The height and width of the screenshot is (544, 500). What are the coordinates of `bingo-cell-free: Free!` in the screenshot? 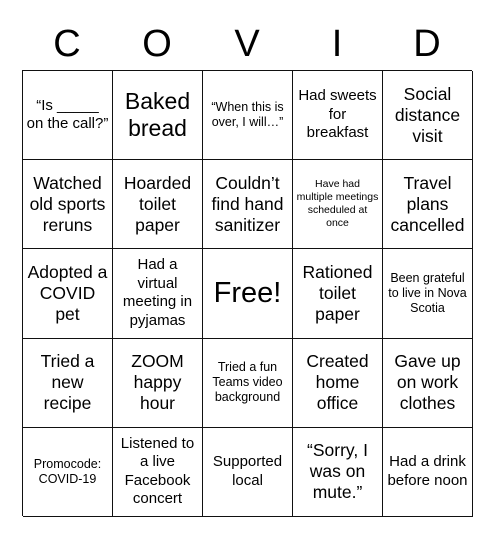 It's located at (248, 294).